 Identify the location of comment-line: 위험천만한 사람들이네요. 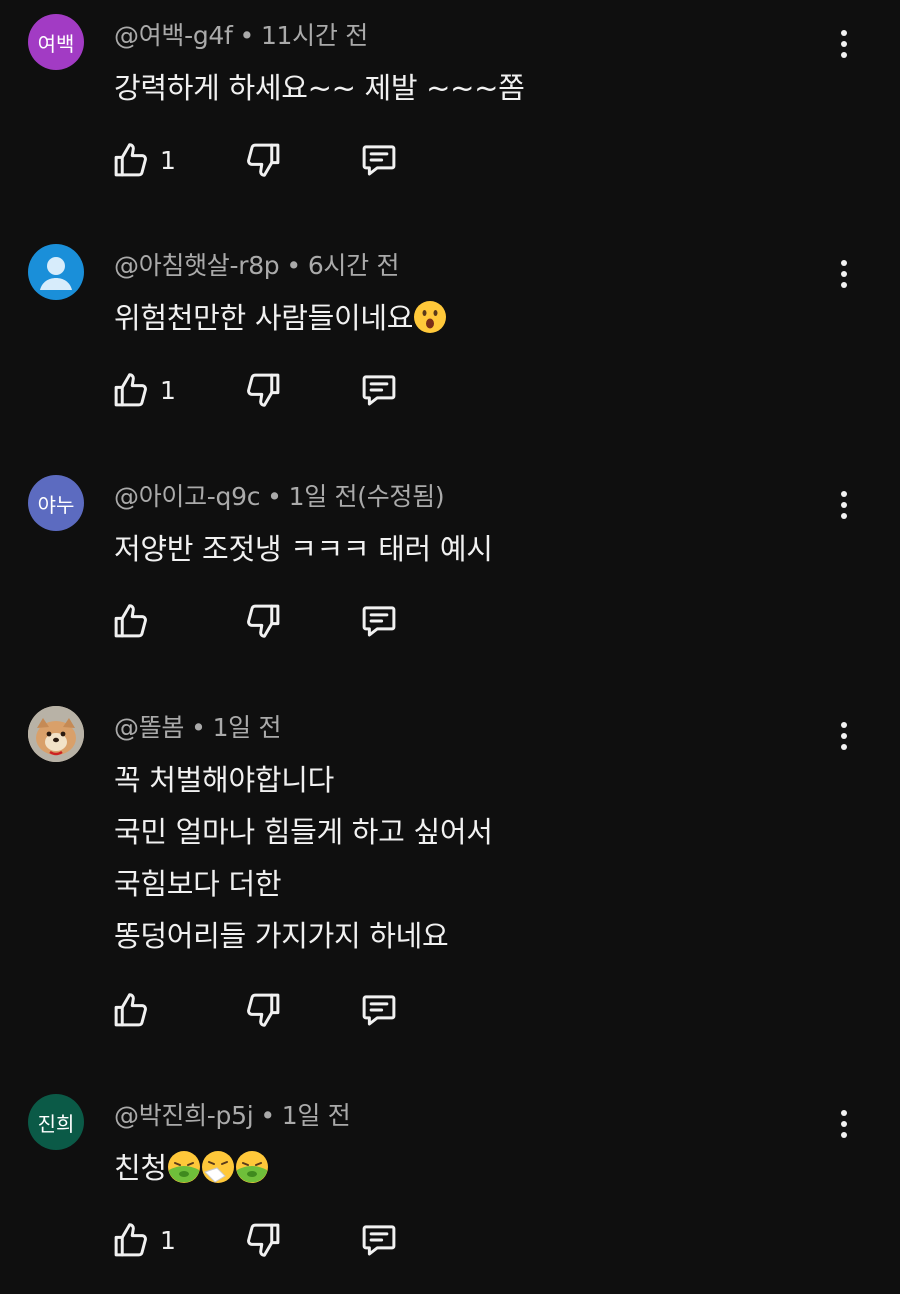
(280, 318).